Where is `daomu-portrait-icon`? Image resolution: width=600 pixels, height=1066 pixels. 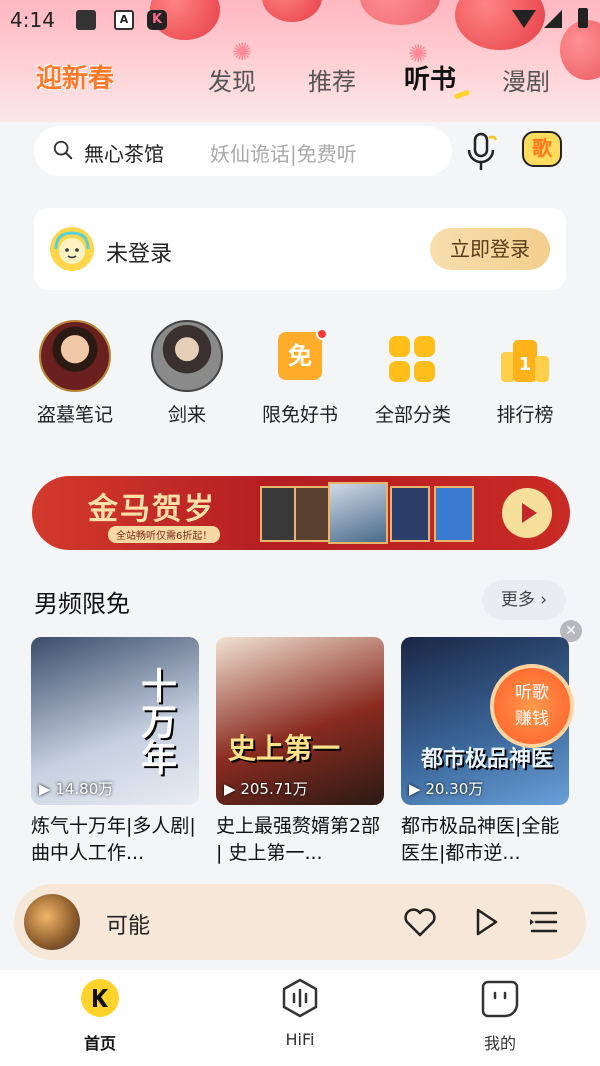 daomu-portrait-icon is located at coordinates (75, 356).